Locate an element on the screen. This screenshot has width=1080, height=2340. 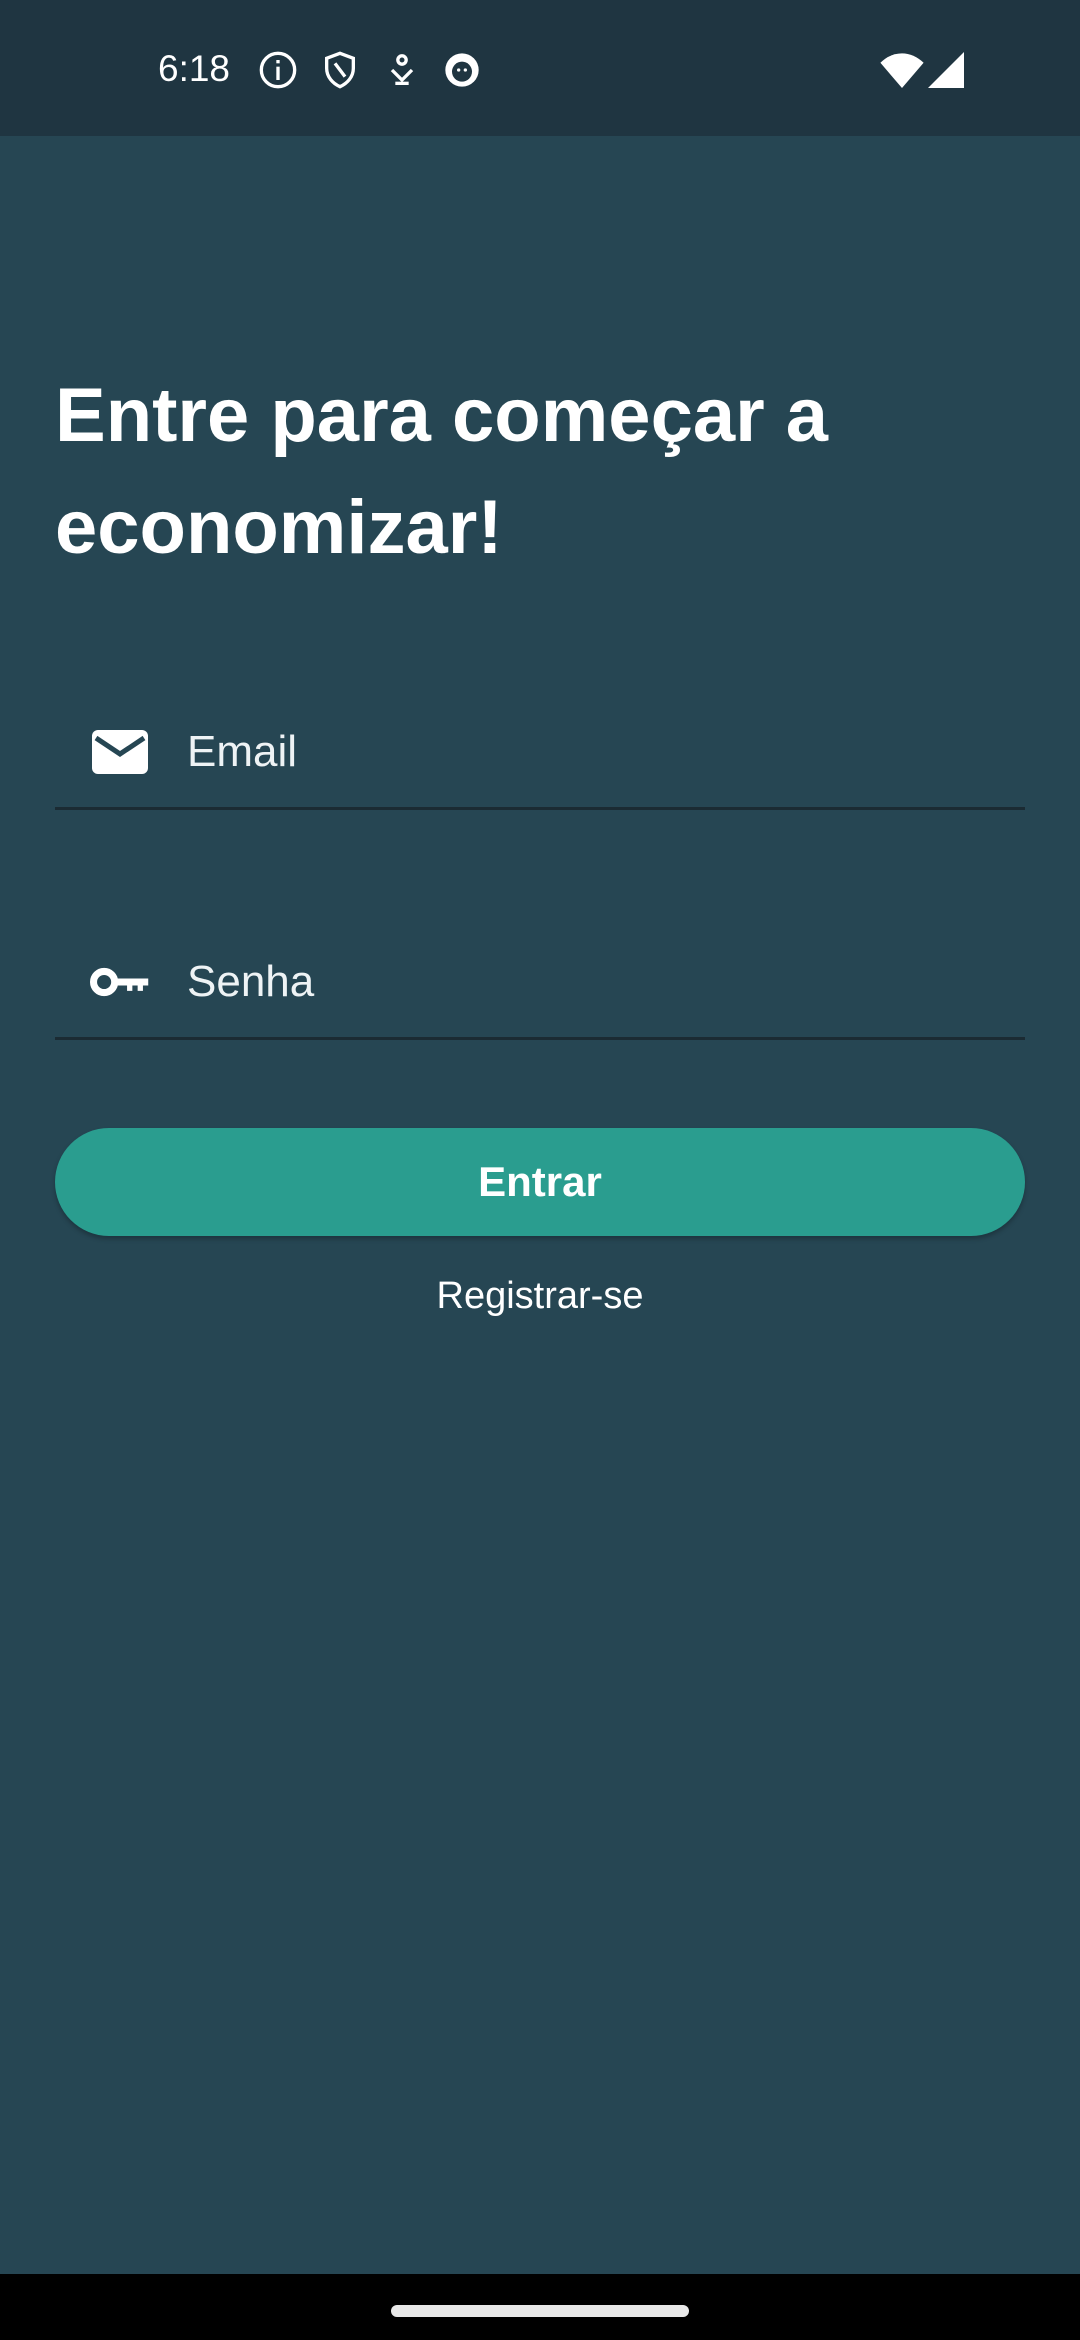
email-field is located at coordinates (540, 755).